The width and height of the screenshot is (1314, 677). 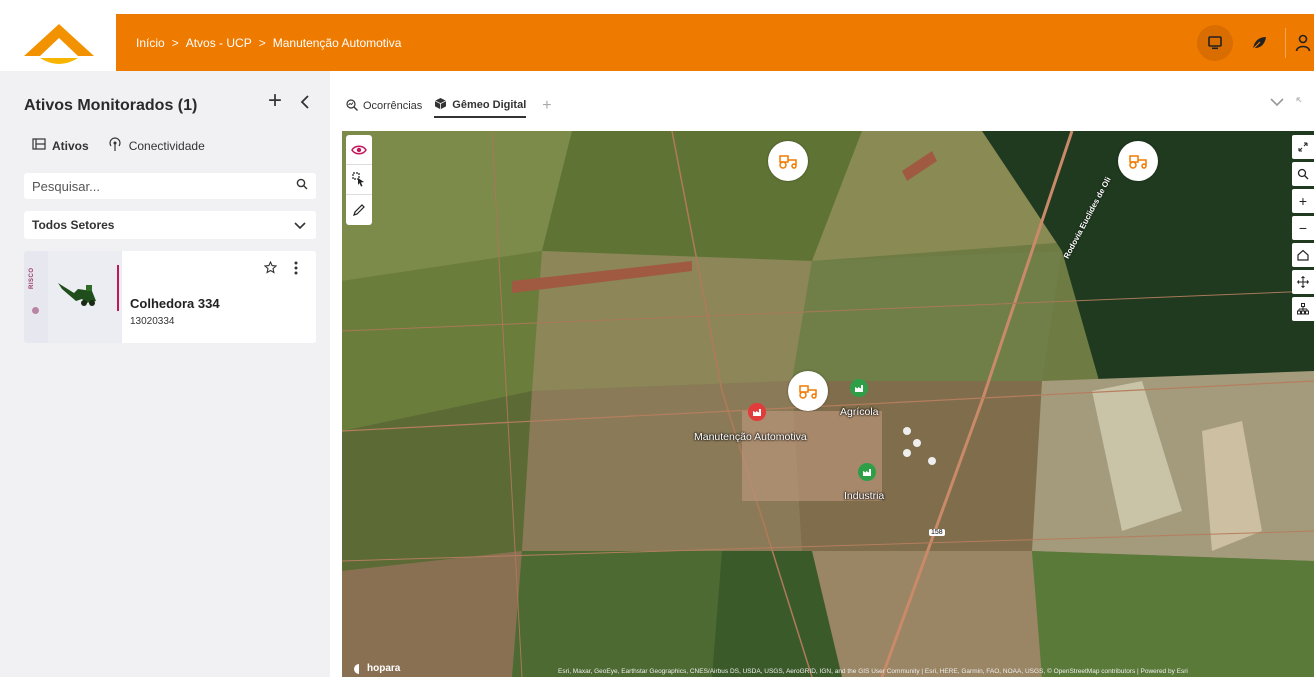 I want to click on top-icons, so click(x=1255, y=42).